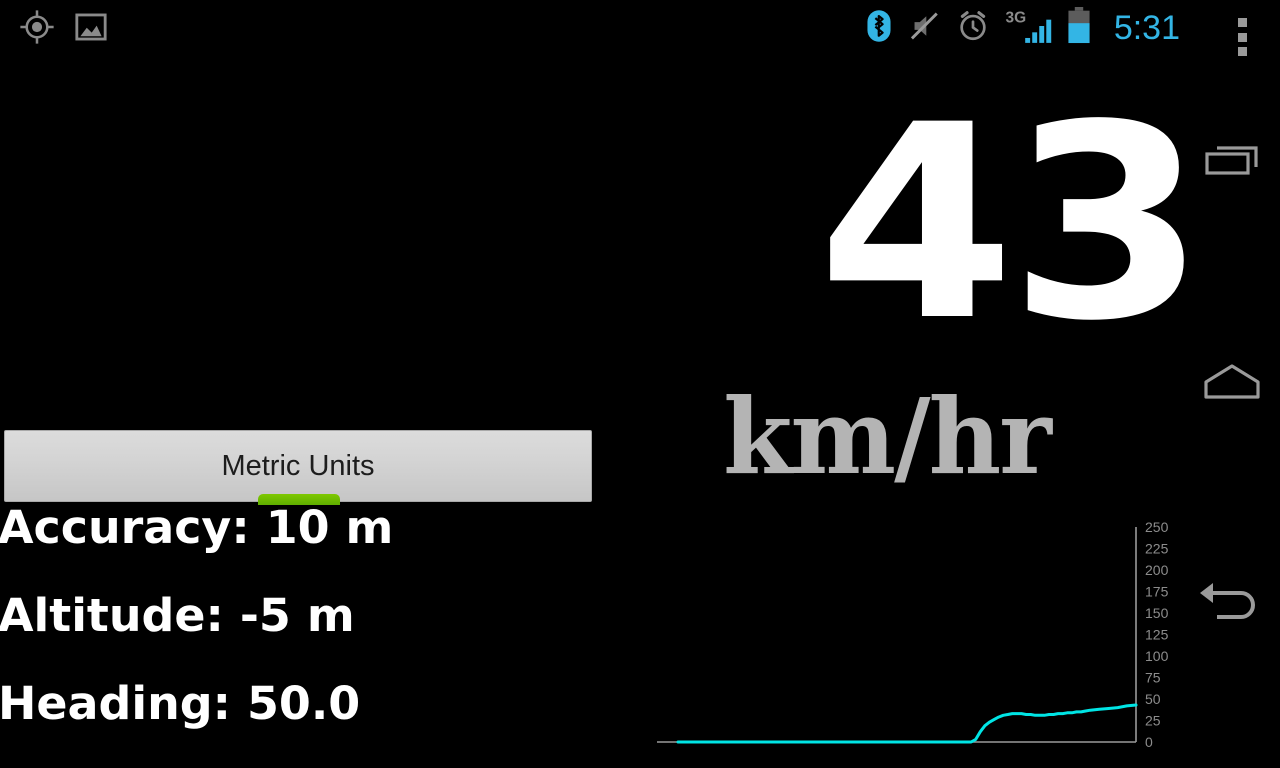 Image resolution: width=1280 pixels, height=768 pixels. I want to click on metric-units-toggle-button: Metric Units, so click(298, 466).